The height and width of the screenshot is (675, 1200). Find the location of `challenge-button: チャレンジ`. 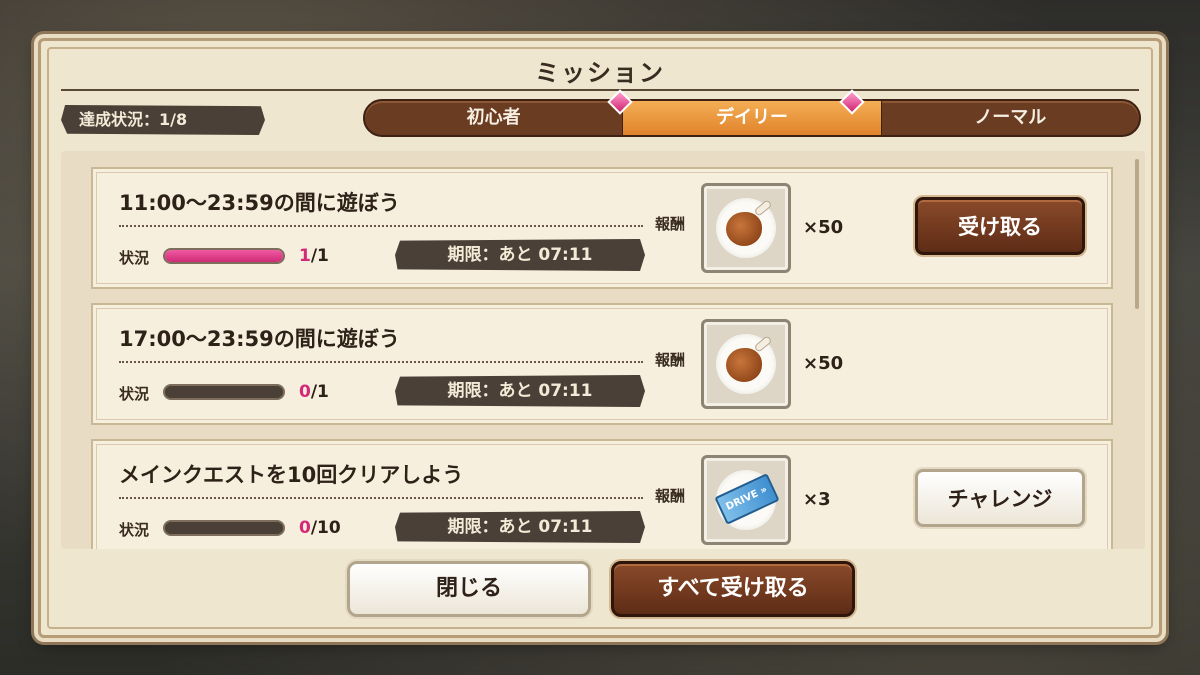

challenge-button: チャレンジ is located at coordinates (1000, 498).